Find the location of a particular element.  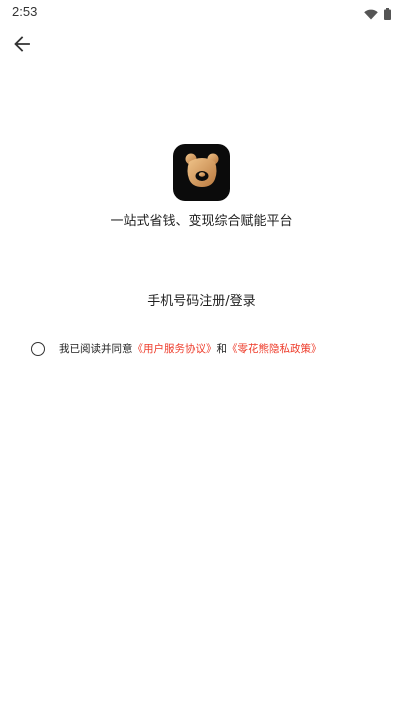

back-button is located at coordinates (22, 46).